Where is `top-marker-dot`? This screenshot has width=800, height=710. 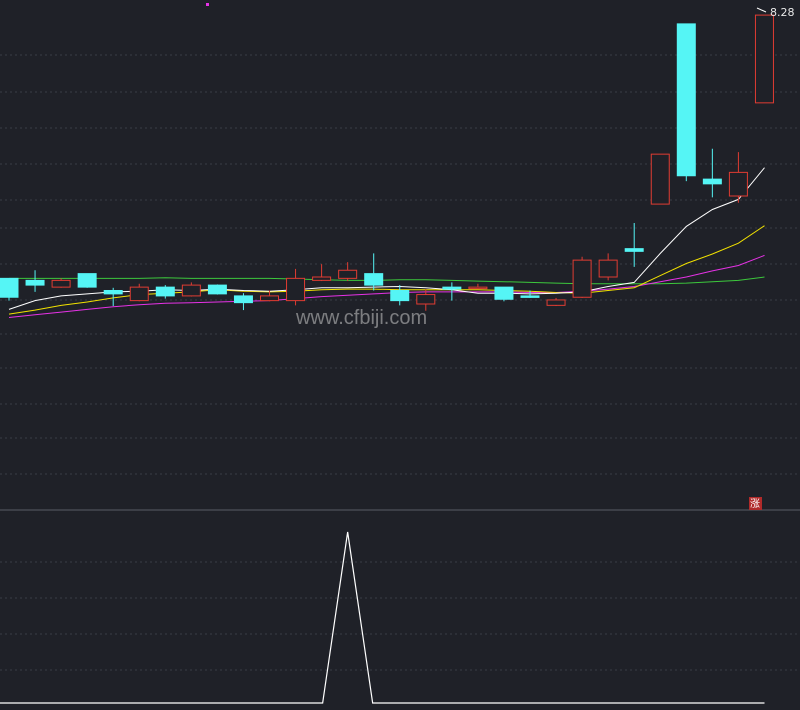 top-marker-dot is located at coordinates (207, 4).